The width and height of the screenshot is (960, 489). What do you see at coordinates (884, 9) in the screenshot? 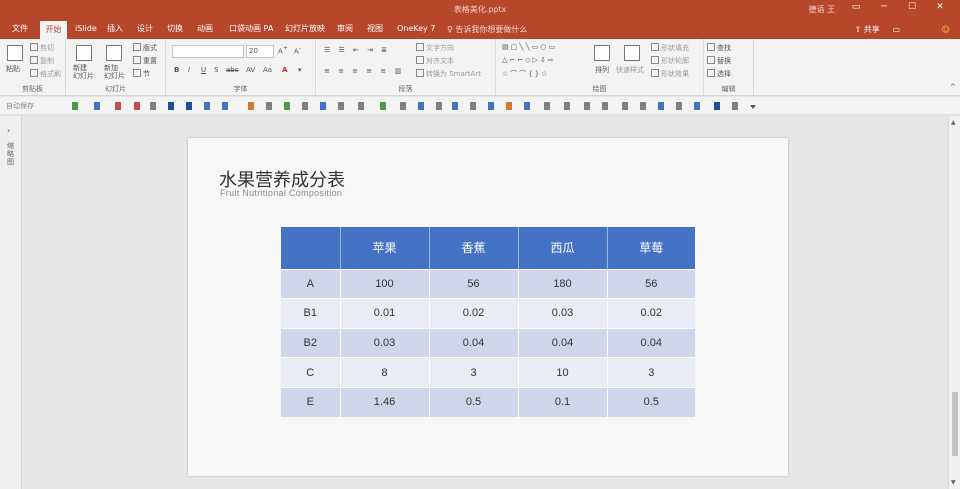
I see `minimize-icon: ─` at bounding box center [884, 9].